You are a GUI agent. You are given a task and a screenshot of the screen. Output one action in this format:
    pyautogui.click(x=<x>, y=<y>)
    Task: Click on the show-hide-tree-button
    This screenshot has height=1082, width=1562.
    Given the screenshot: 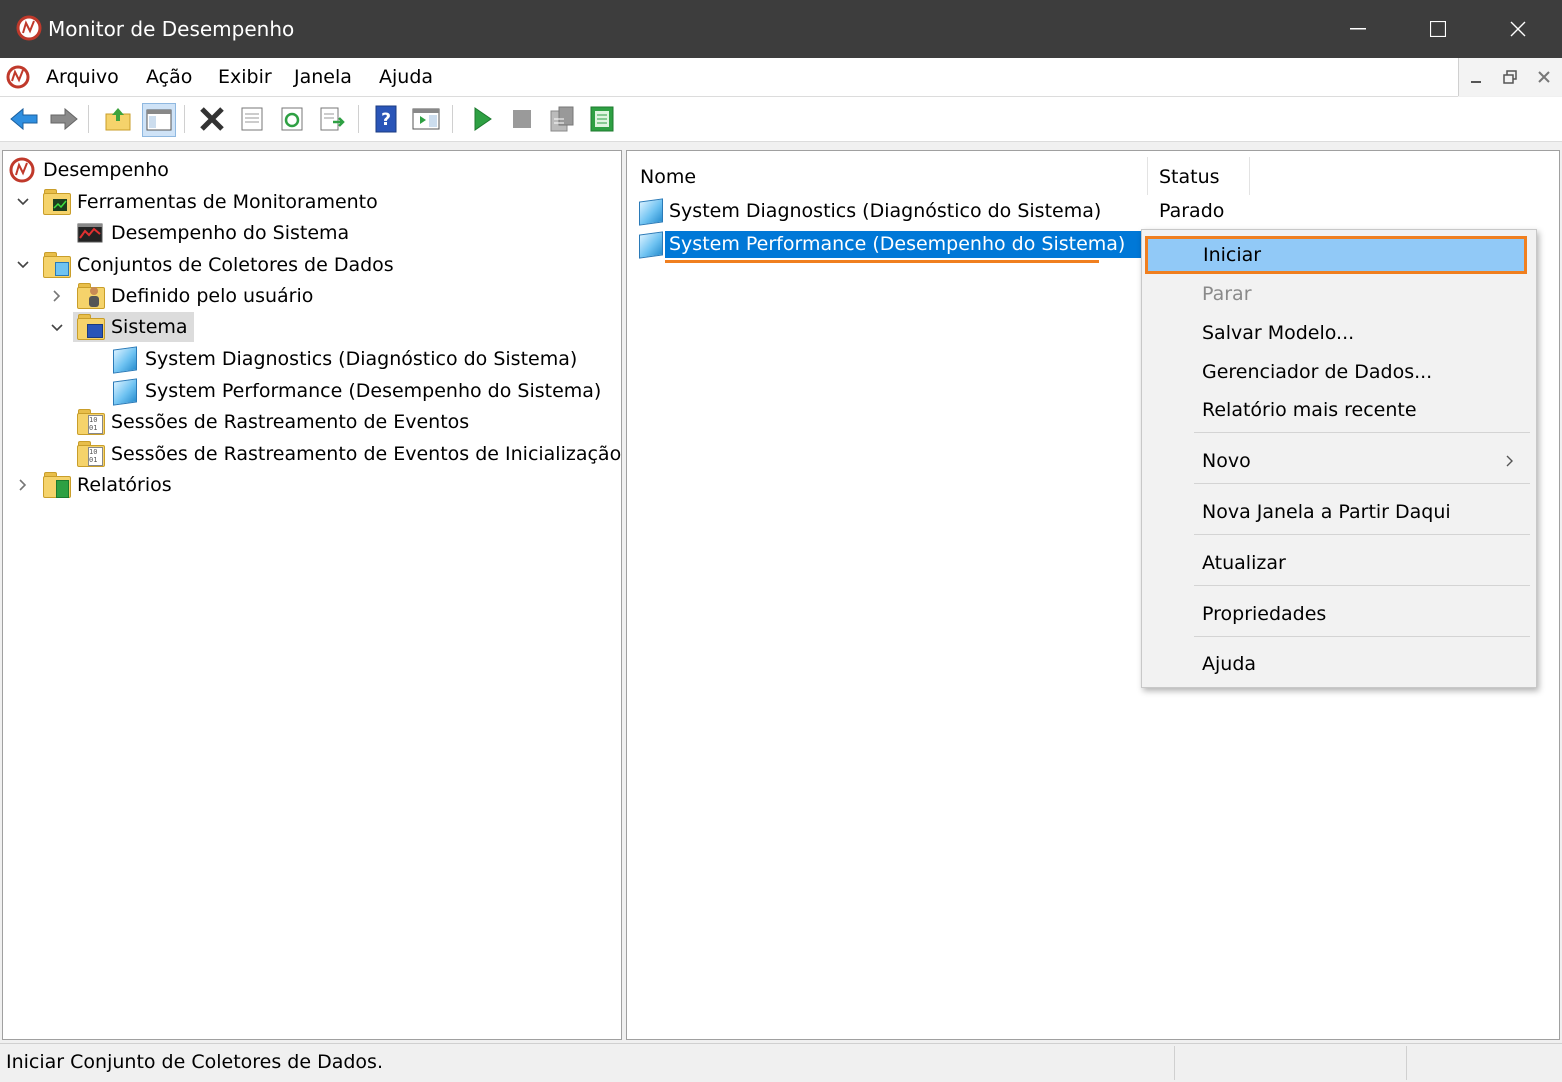 What is the action you would take?
    pyautogui.click(x=159, y=120)
    